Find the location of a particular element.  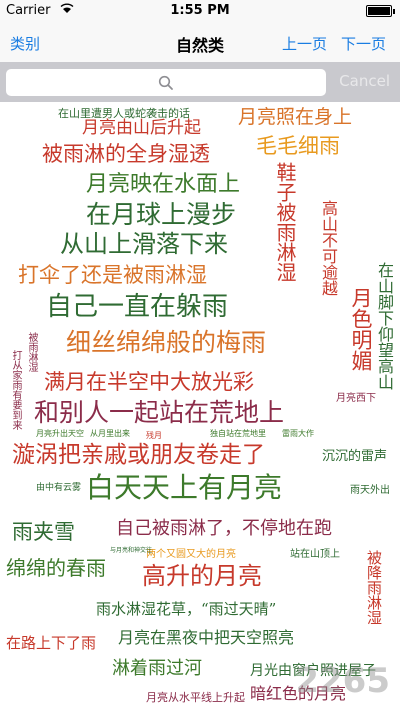

word-item: 月亮西下 is located at coordinates (356, 399).